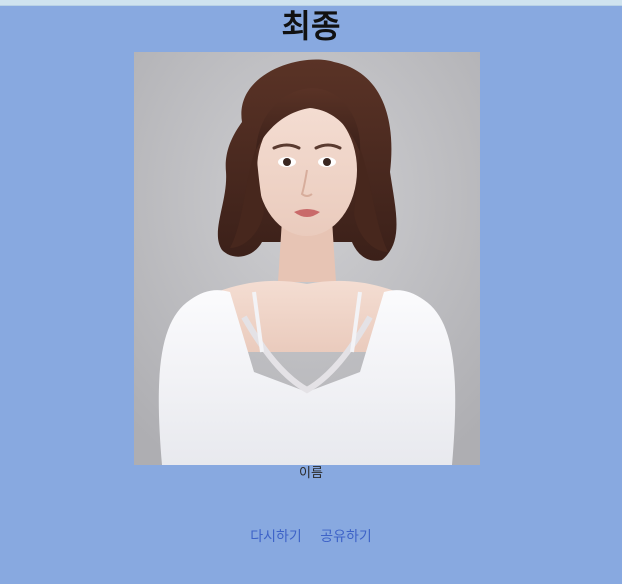 The image size is (622, 584). Describe the element at coordinates (346, 537) in the screenshot. I see `share-link: 공유하기` at that location.